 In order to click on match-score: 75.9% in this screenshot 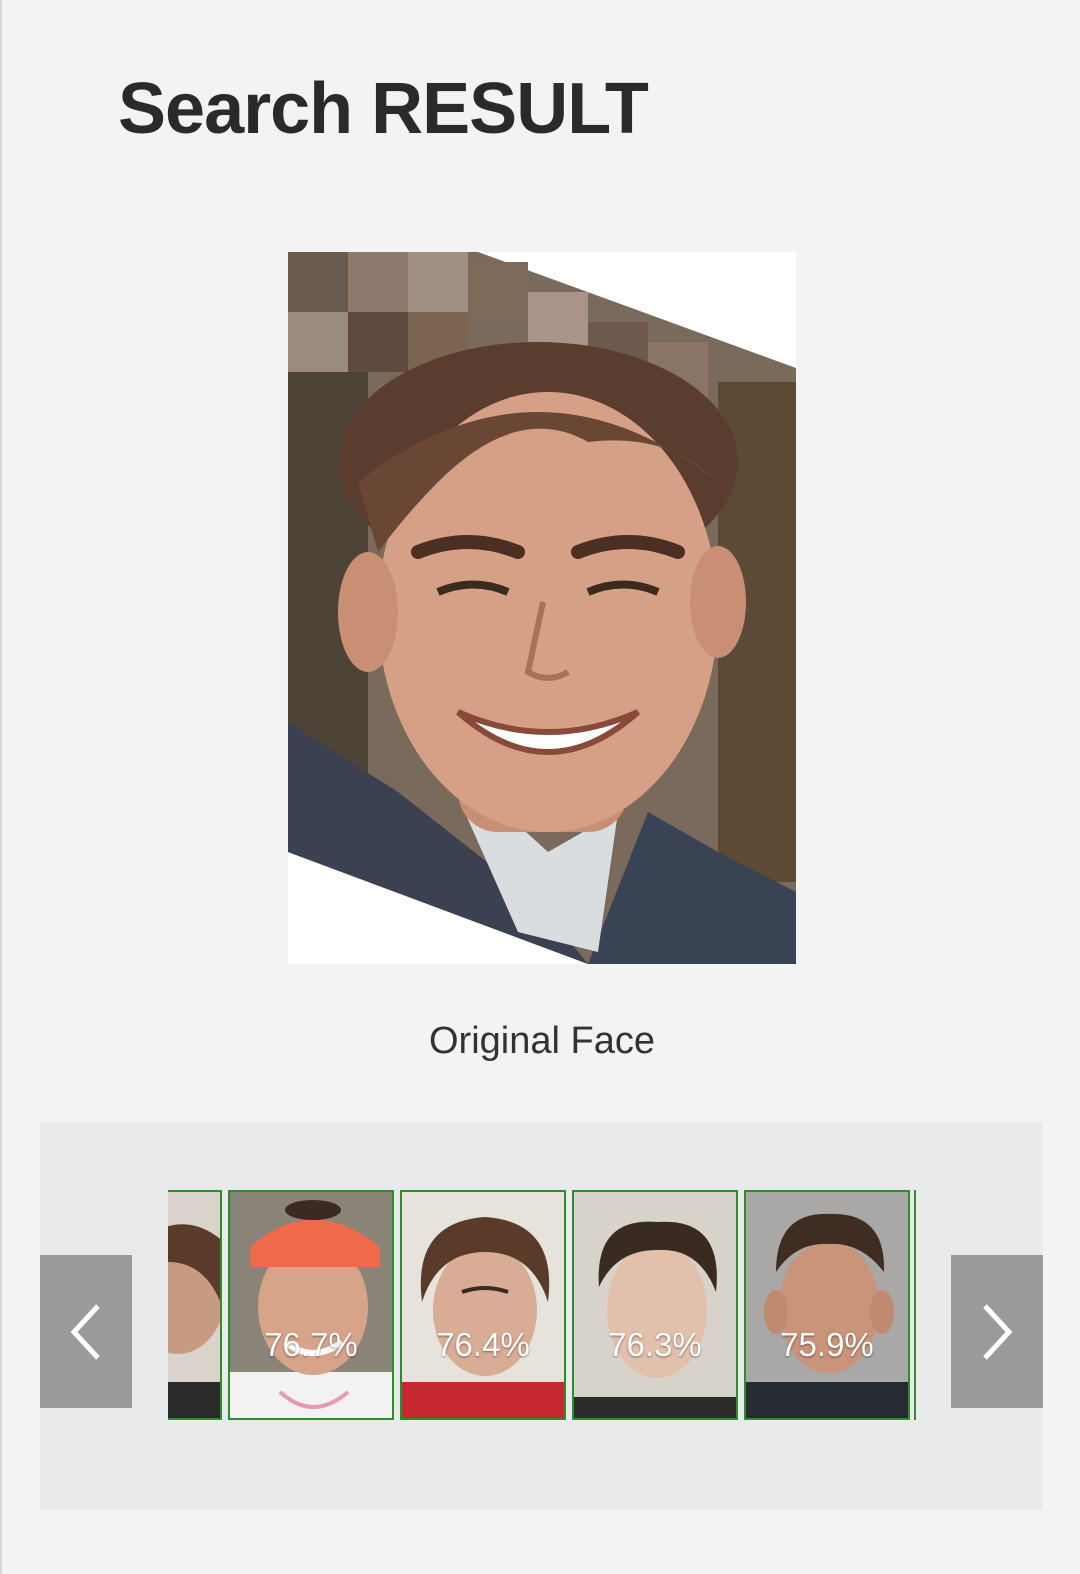, I will do `click(827, 1344)`.